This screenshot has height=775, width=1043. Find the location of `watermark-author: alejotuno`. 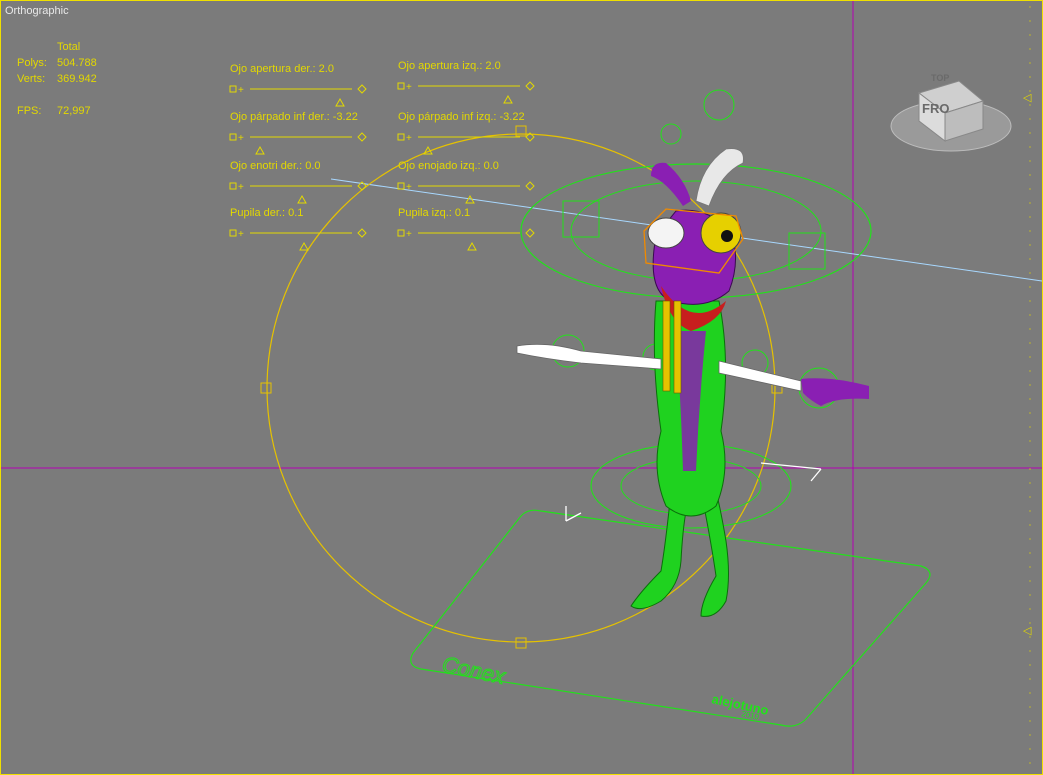

watermark-author: alejotuno is located at coordinates (740, 704).